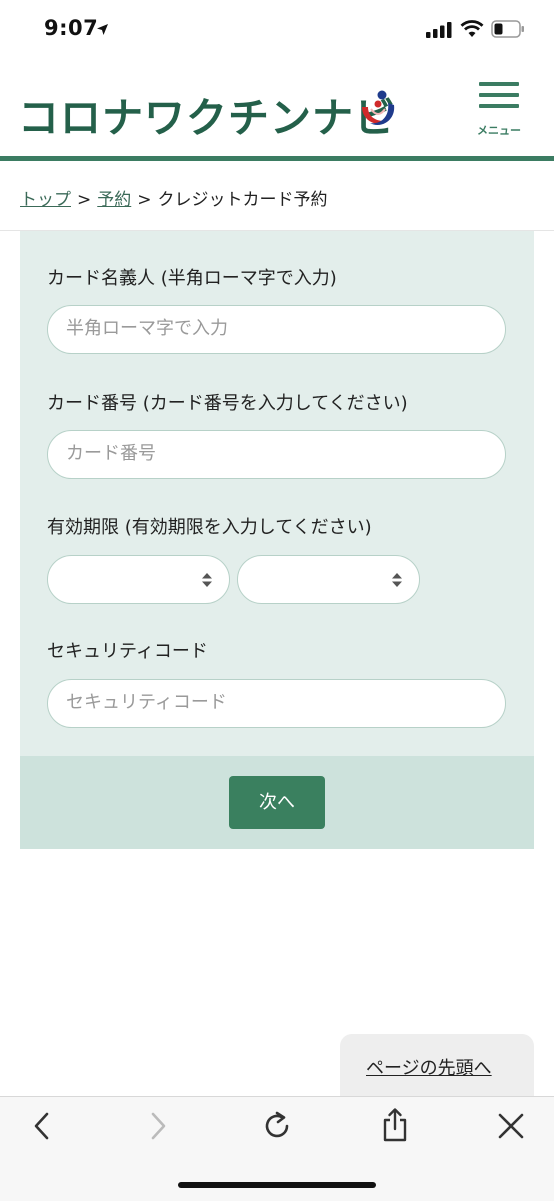 The height and width of the screenshot is (1201, 554). Describe the element at coordinates (102, 30) in the screenshot. I see `location-arrow-icon` at that location.